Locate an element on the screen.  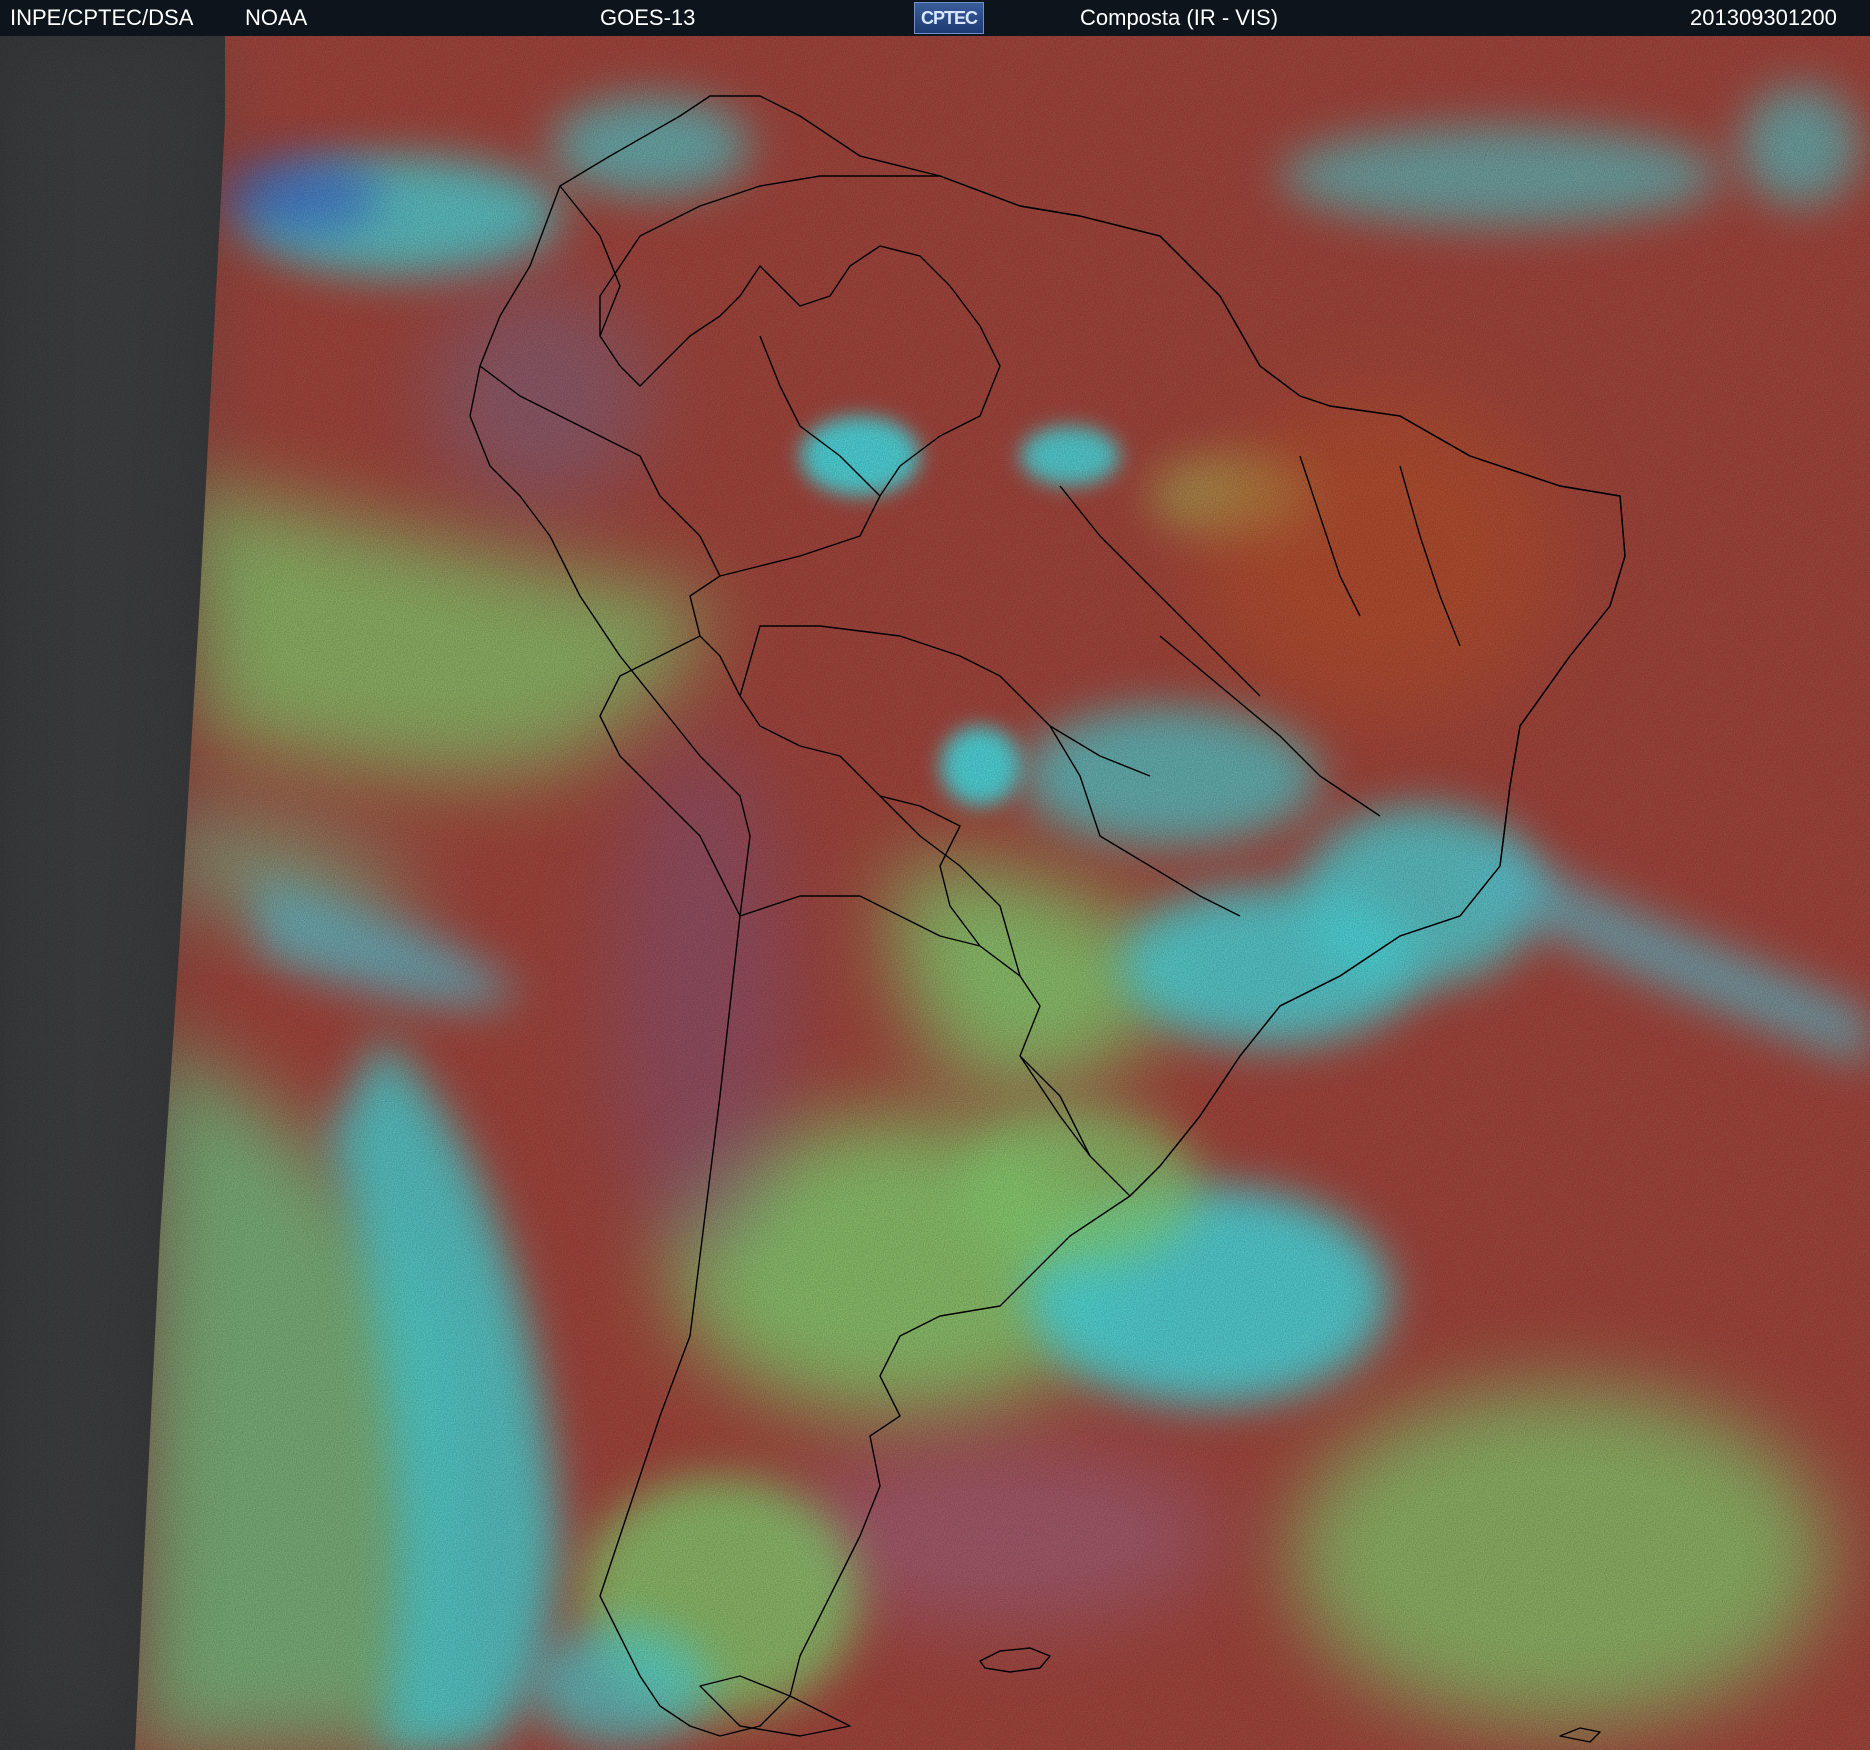
product-label: Composta (IR - VIS) is located at coordinates (1179, 17).